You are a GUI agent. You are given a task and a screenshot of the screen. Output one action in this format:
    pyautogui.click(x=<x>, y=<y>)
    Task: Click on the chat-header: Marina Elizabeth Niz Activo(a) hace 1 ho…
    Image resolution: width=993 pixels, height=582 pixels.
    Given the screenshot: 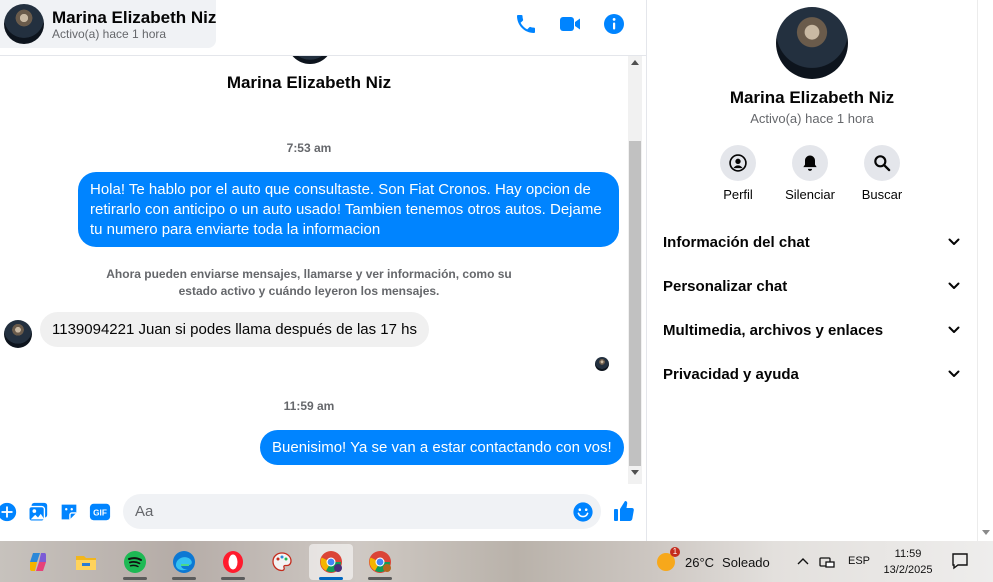 What is the action you would take?
    pyautogui.click(x=323, y=28)
    